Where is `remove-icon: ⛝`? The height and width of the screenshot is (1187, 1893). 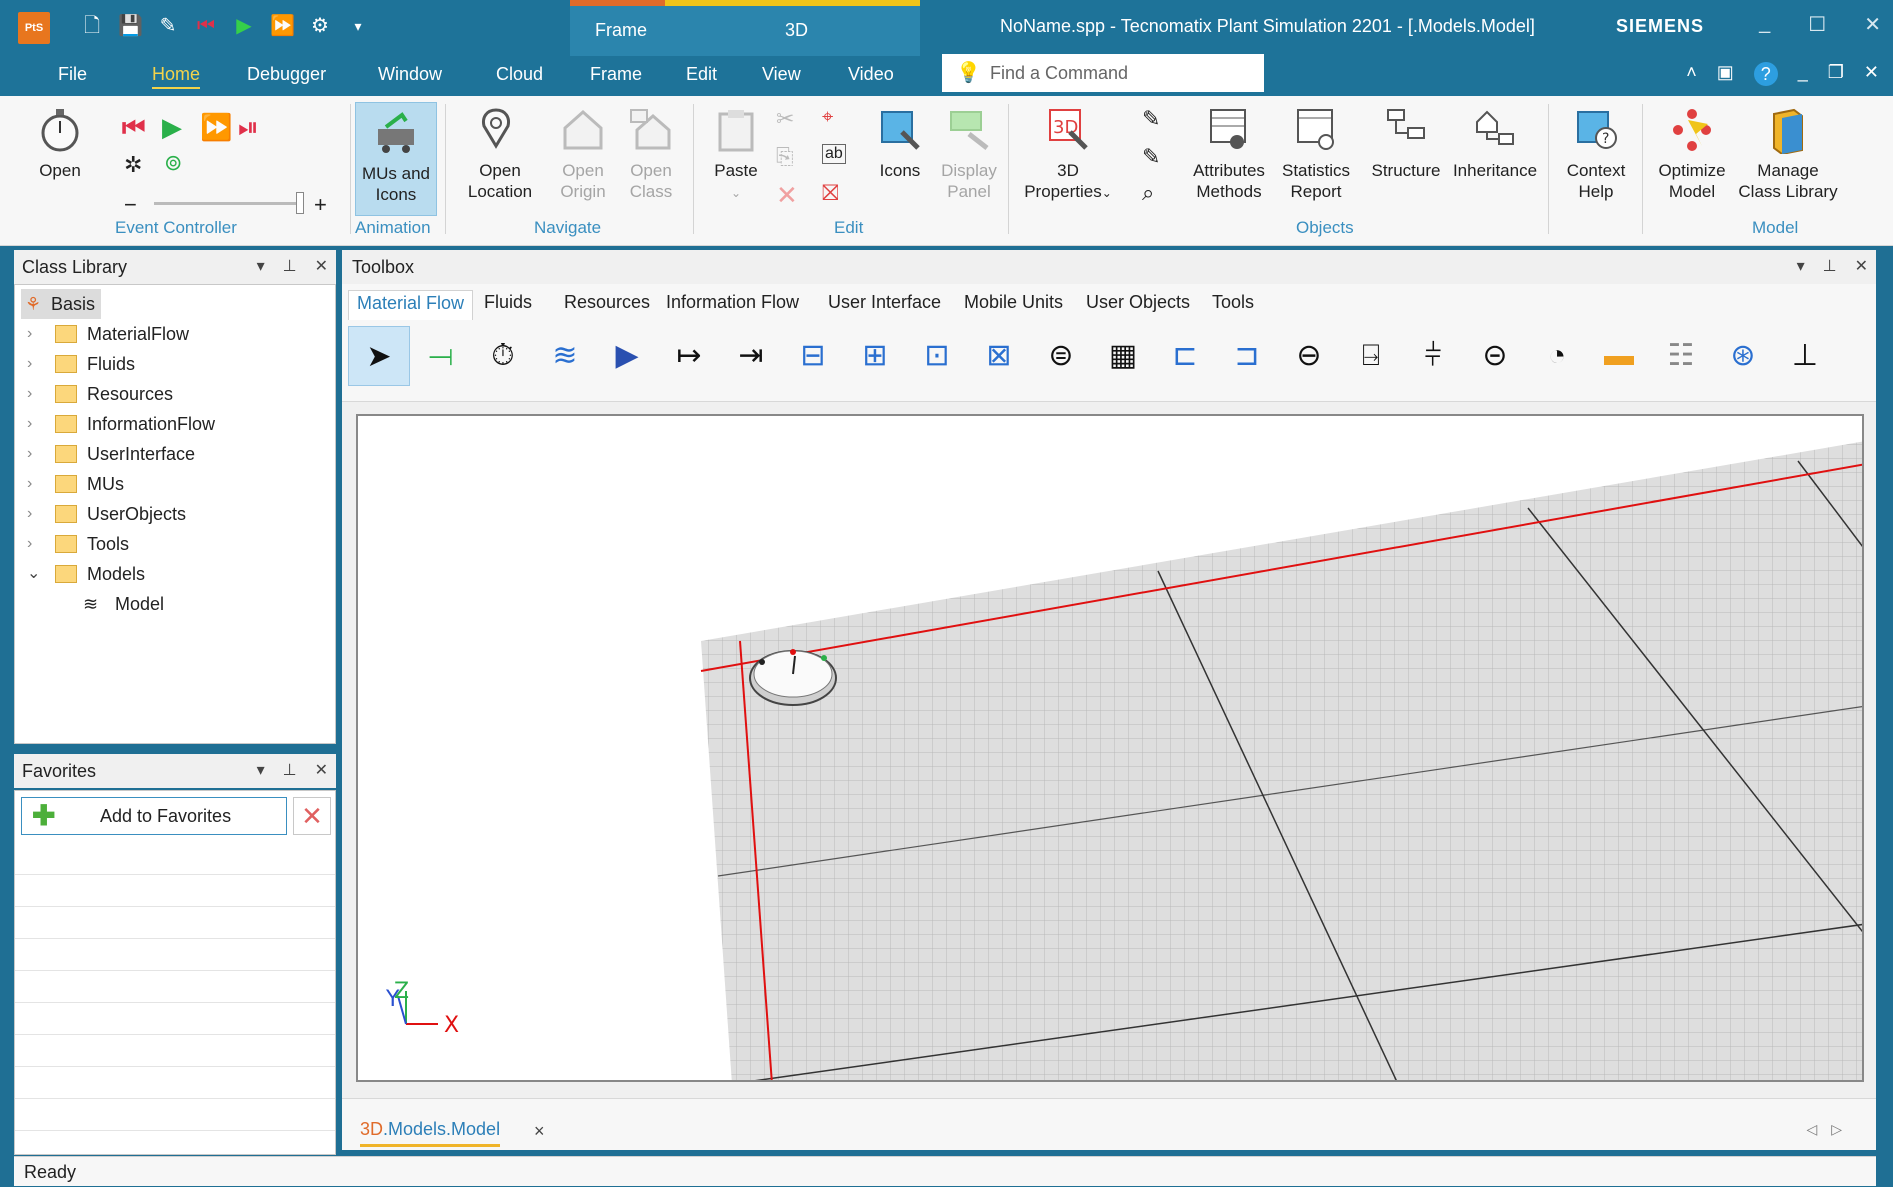
remove-icon: ⛝ is located at coordinates (830, 193).